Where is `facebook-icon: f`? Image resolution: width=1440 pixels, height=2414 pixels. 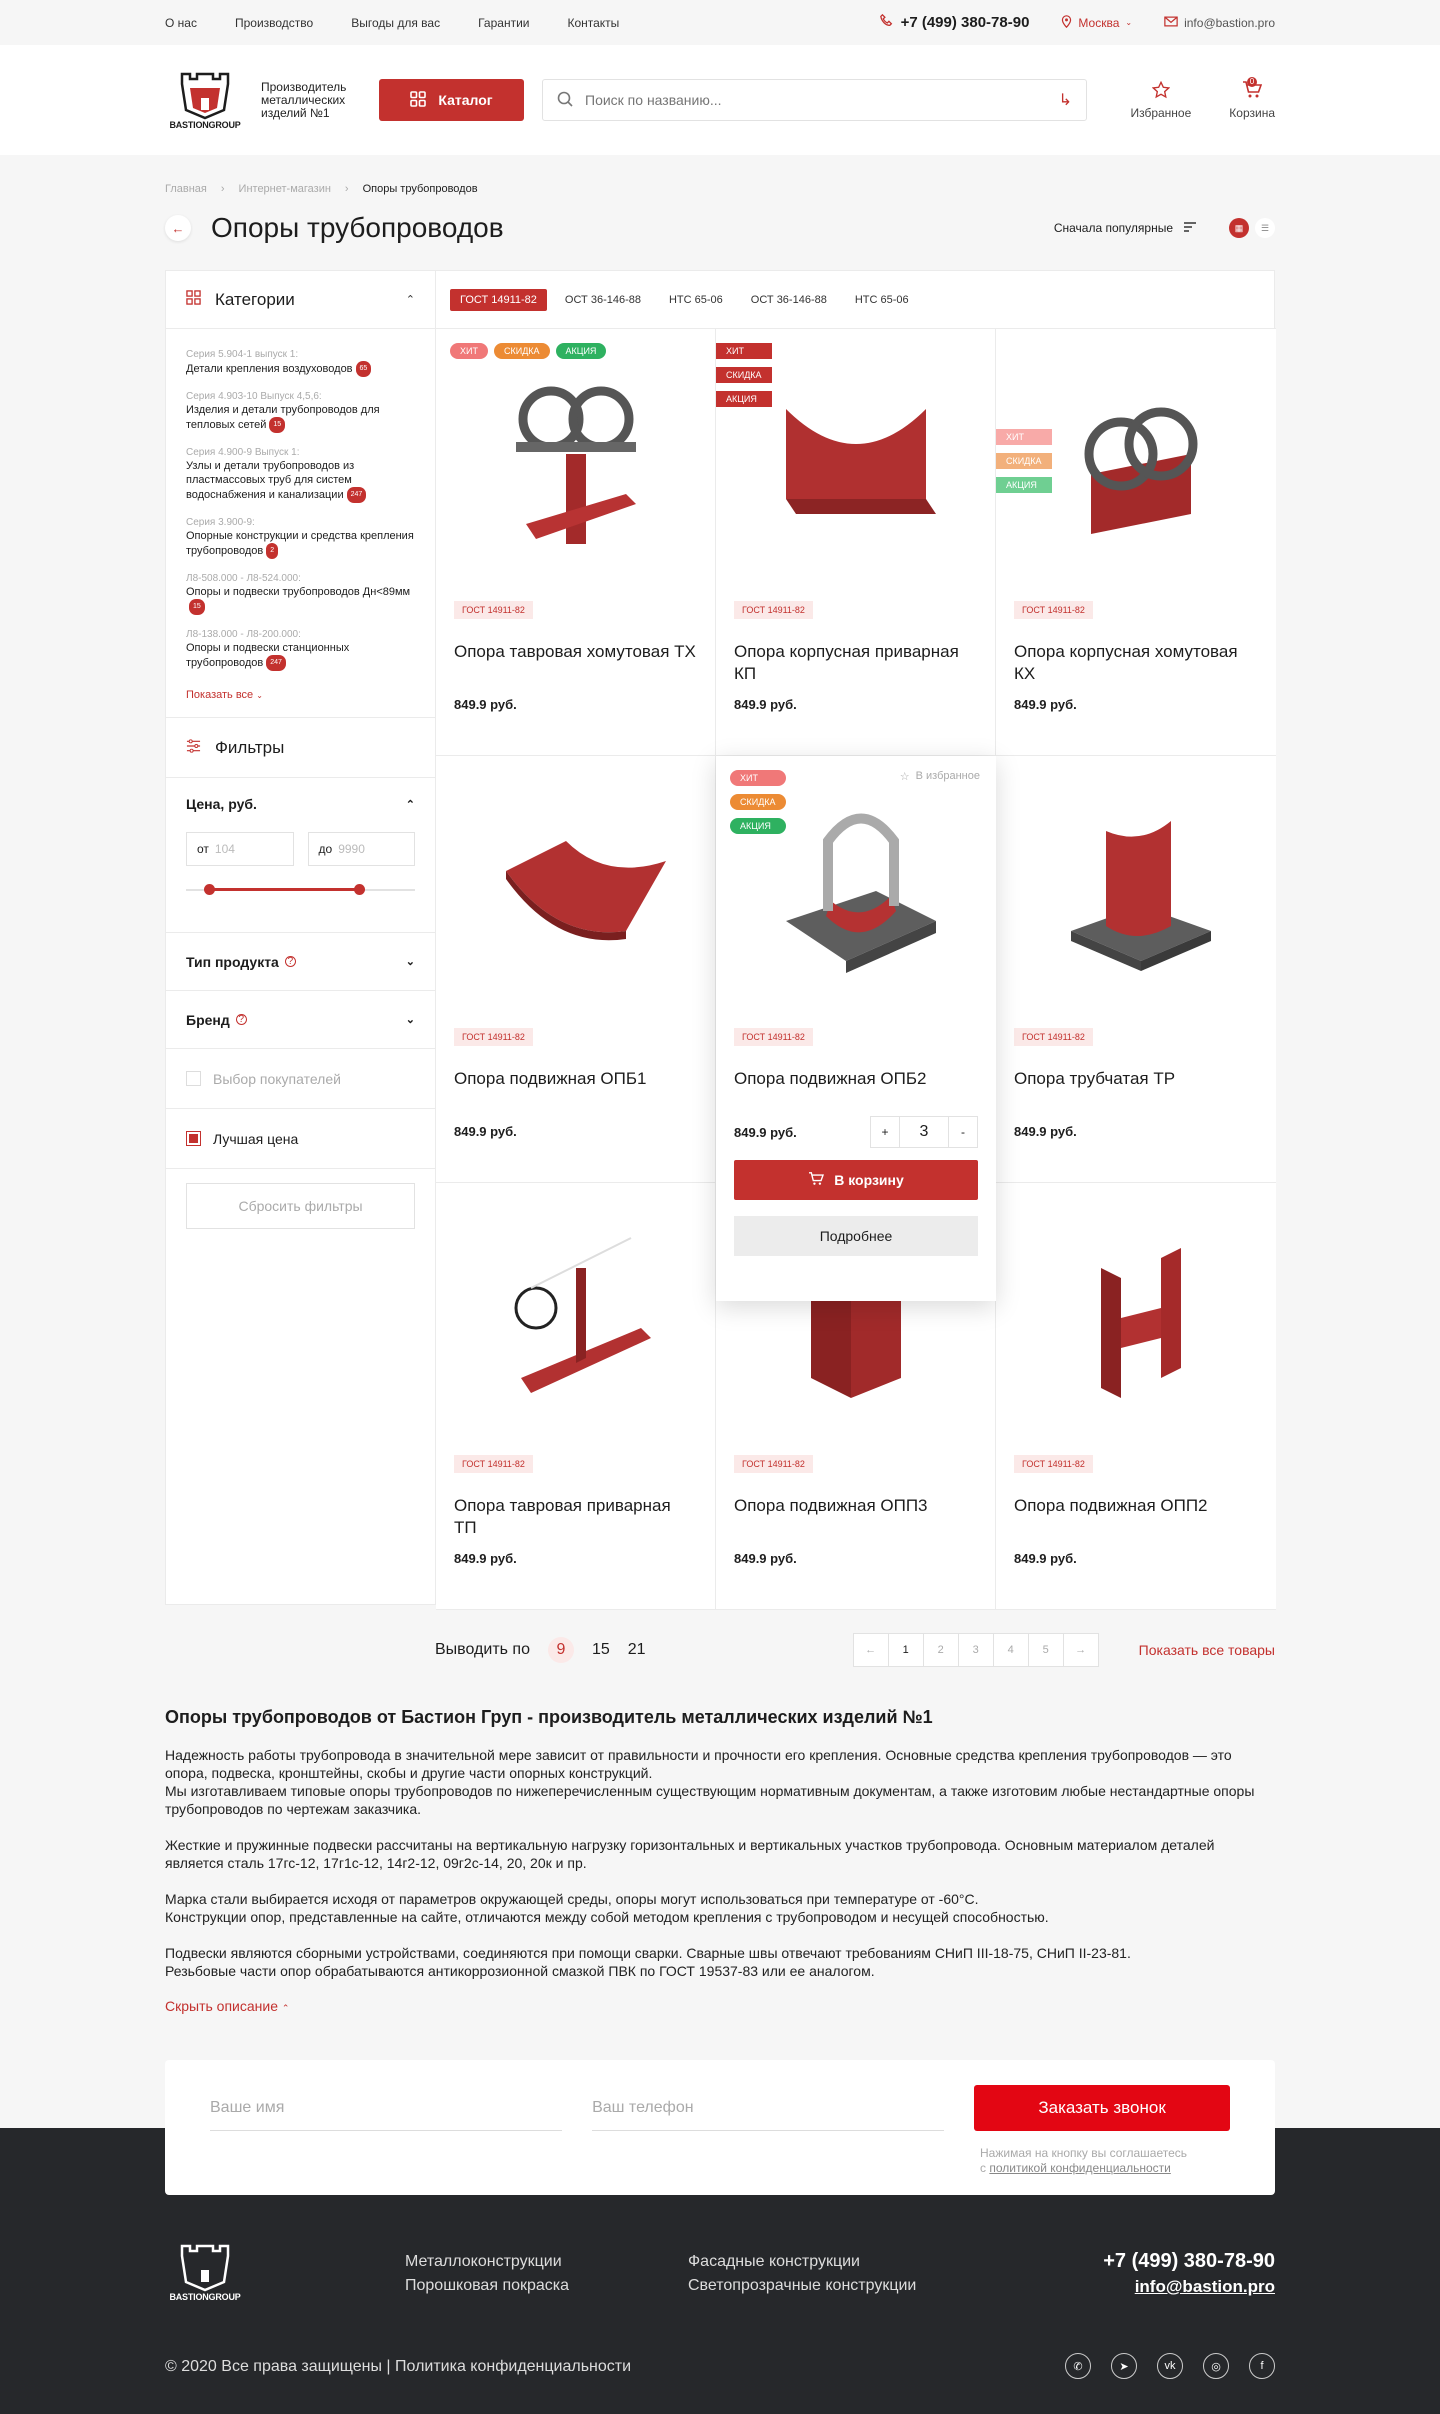
facebook-icon: f is located at coordinates (1262, 2366).